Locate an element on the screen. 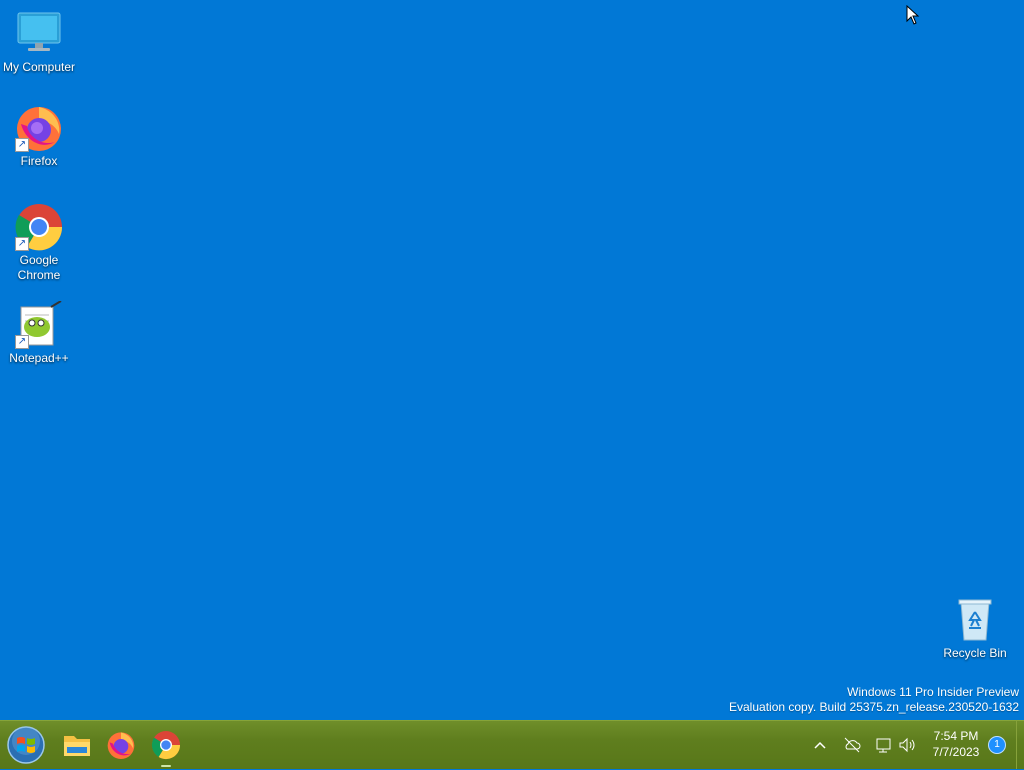 The width and height of the screenshot is (1024, 770). windows-start-orb-icon is located at coordinates (26, 745).